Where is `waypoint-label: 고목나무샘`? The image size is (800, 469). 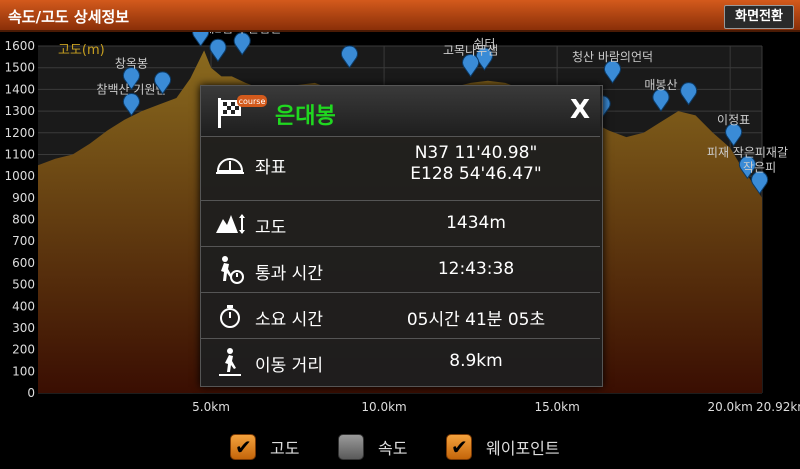
waypoint-label: 고목나무샘 is located at coordinates (470, 50).